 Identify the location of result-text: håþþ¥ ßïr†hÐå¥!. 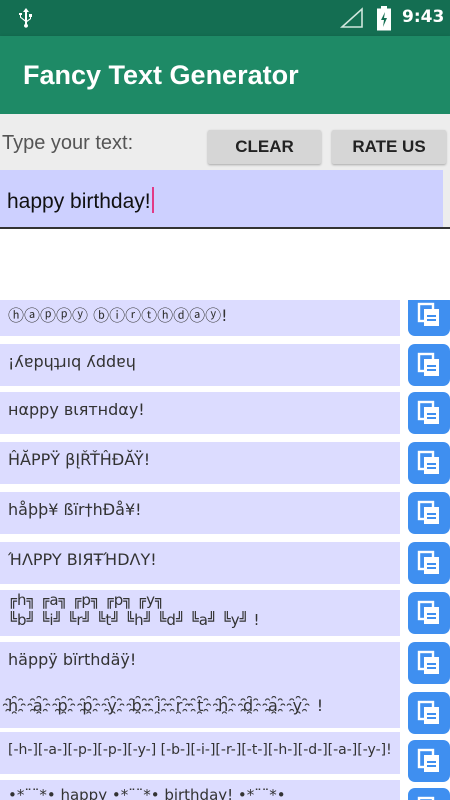
(75, 509).